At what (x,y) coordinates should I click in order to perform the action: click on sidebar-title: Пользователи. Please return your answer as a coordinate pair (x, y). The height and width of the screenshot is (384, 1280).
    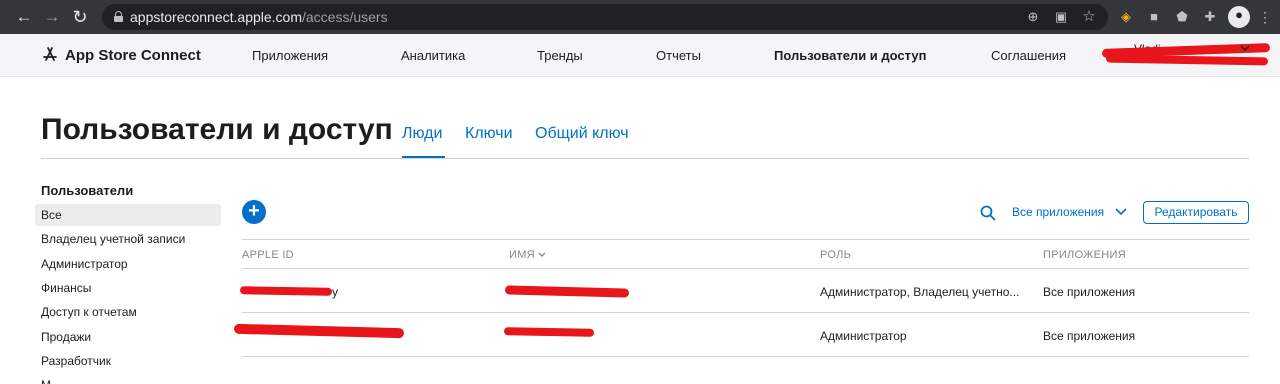
    Looking at the image, I should click on (87, 190).